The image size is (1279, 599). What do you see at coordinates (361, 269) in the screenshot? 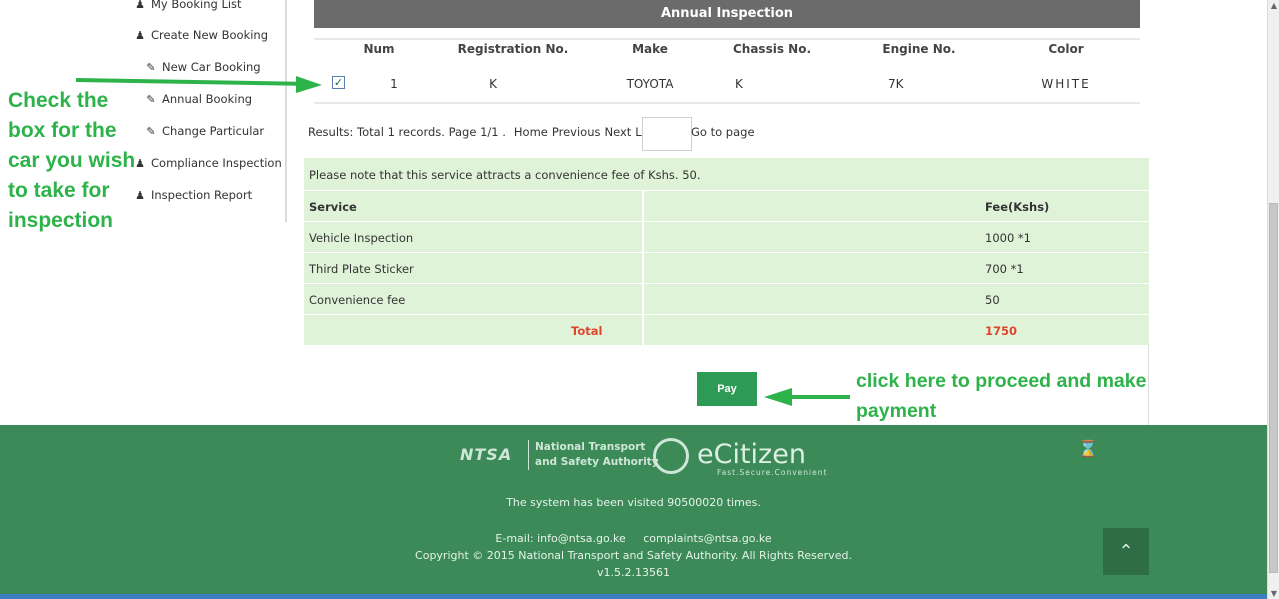
I see `fee-service: Third Plate Sticker` at bounding box center [361, 269].